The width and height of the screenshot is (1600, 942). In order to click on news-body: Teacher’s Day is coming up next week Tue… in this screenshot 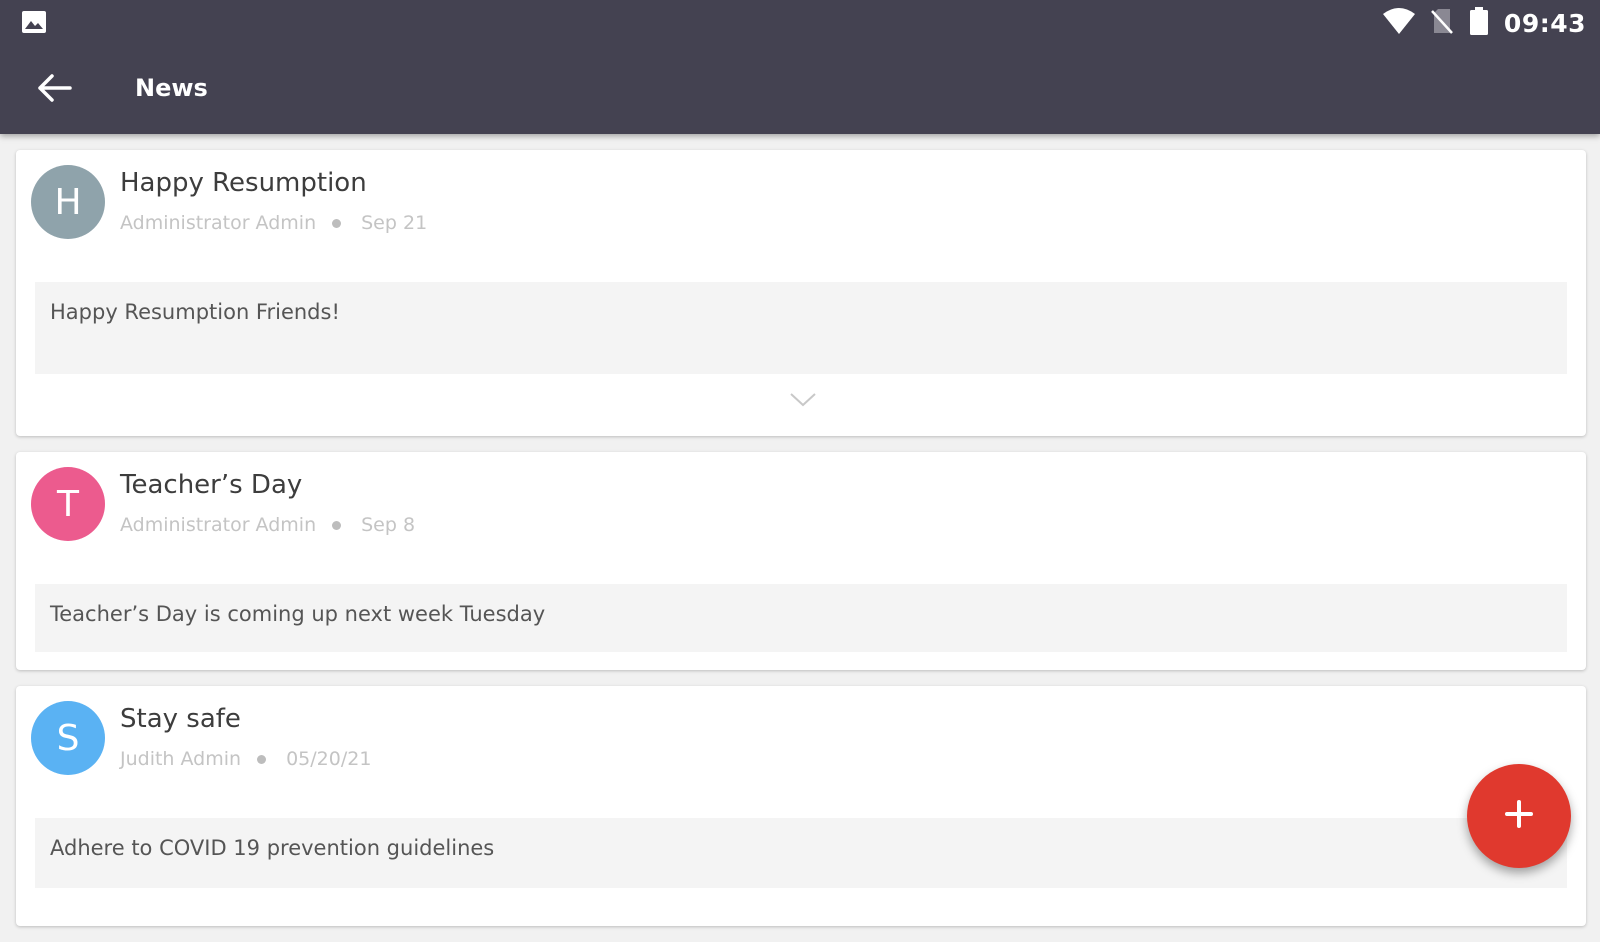, I will do `click(801, 618)`.